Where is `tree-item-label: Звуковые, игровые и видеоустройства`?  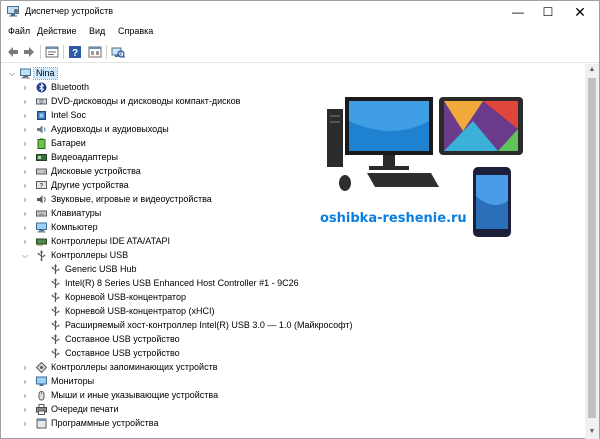
tree-item-label: Звуковые, игровые и видеоустройства is located at coordinates (131, 199).